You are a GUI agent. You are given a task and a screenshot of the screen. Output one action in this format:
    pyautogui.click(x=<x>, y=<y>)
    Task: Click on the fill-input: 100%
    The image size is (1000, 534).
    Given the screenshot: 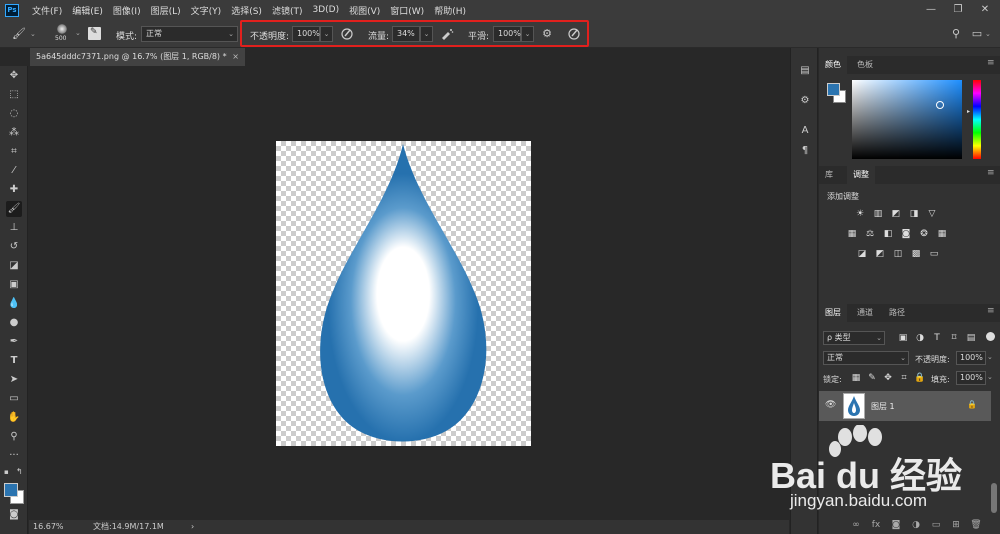 What is the action you would take?
    pyautogui.click(x=971, y=378)
    